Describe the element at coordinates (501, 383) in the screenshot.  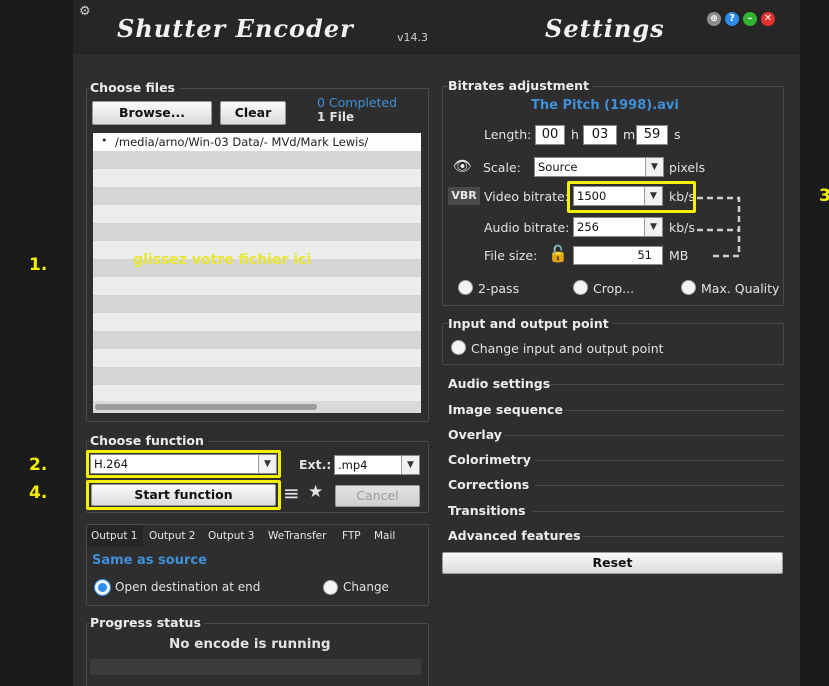
I see `section-audio-settings: Audio settings` at that location.